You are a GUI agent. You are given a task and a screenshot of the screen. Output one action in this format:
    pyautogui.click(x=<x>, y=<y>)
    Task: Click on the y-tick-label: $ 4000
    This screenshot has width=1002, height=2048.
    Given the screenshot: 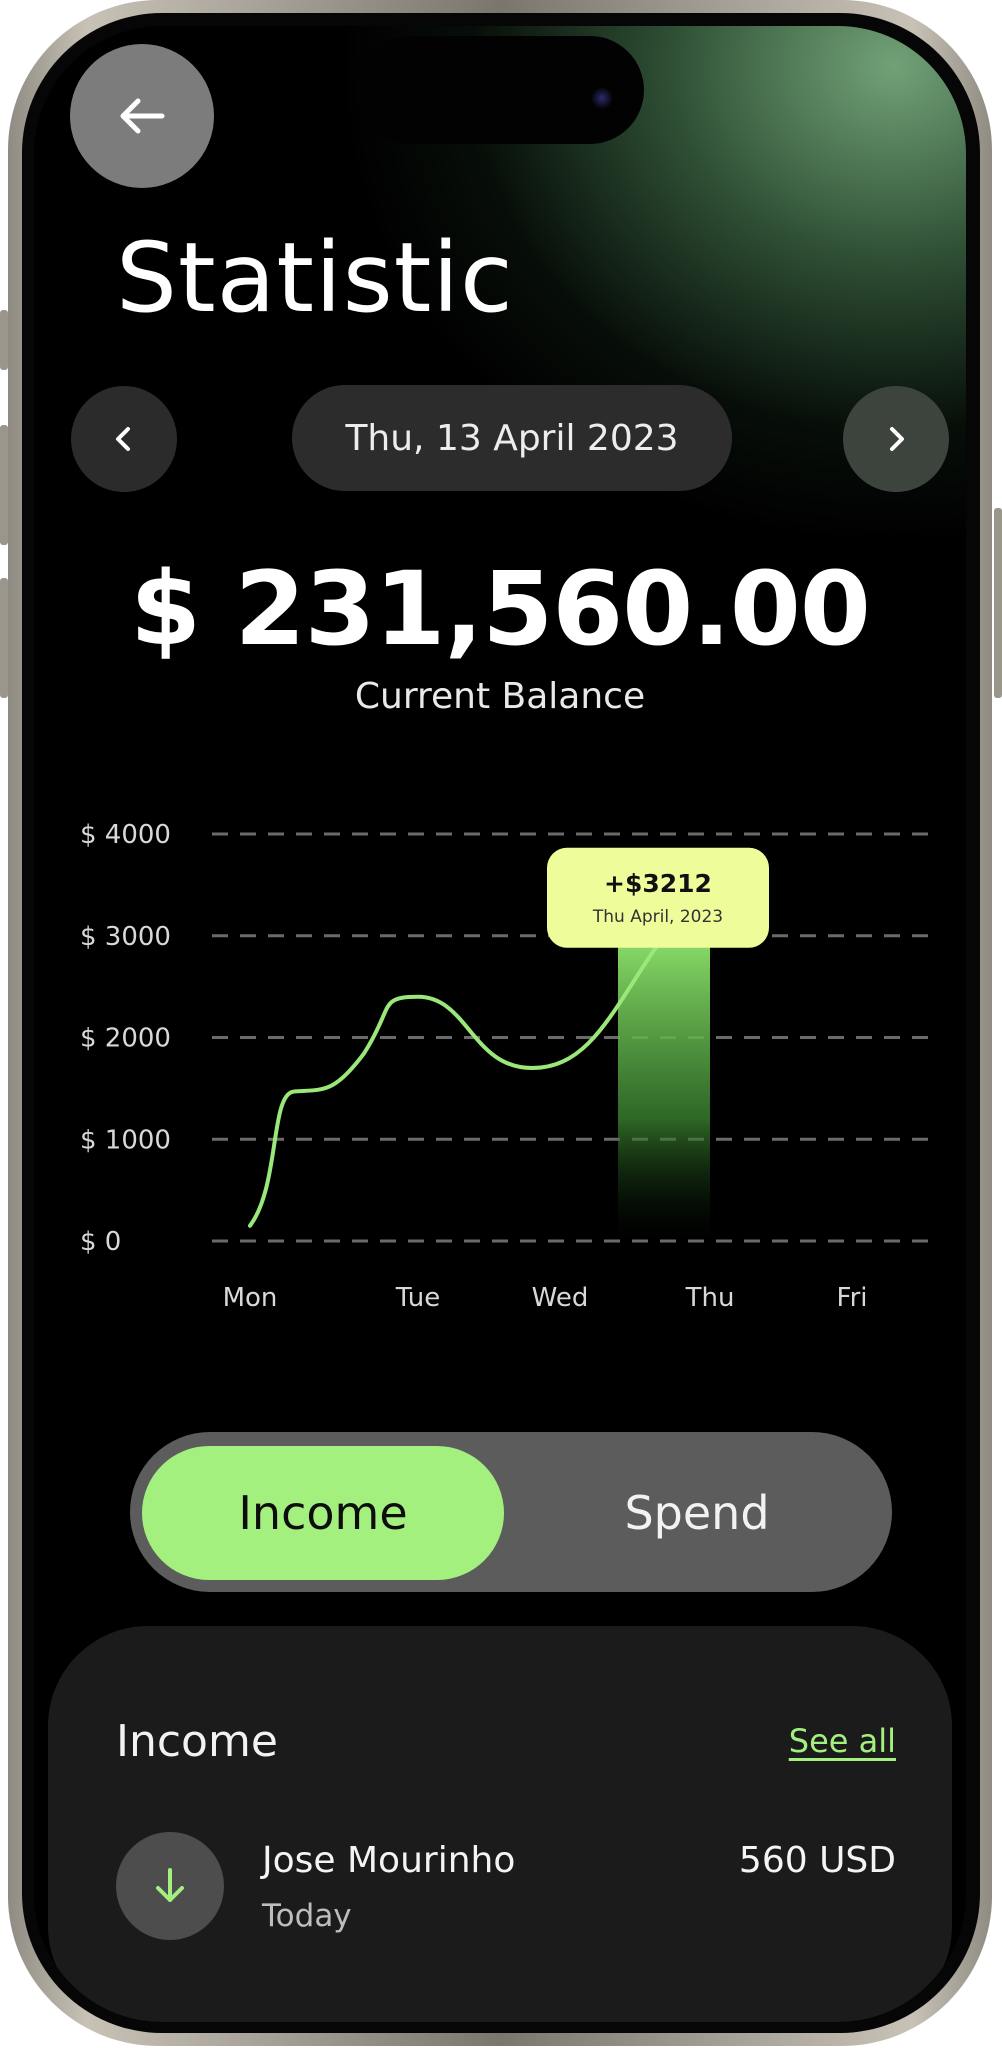 What is the action you would take?
    pyautogui.click(x=125, y=835)
    